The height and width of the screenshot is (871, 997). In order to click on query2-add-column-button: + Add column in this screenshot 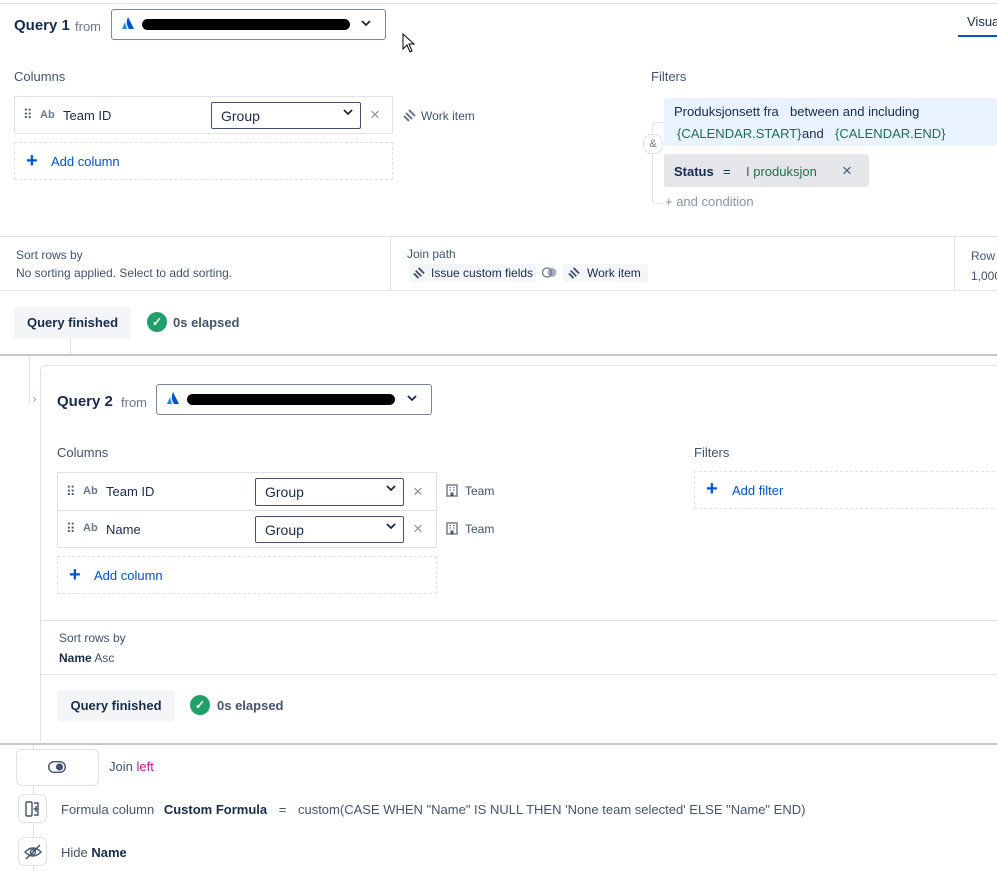, I will do `click(247, 575)`.